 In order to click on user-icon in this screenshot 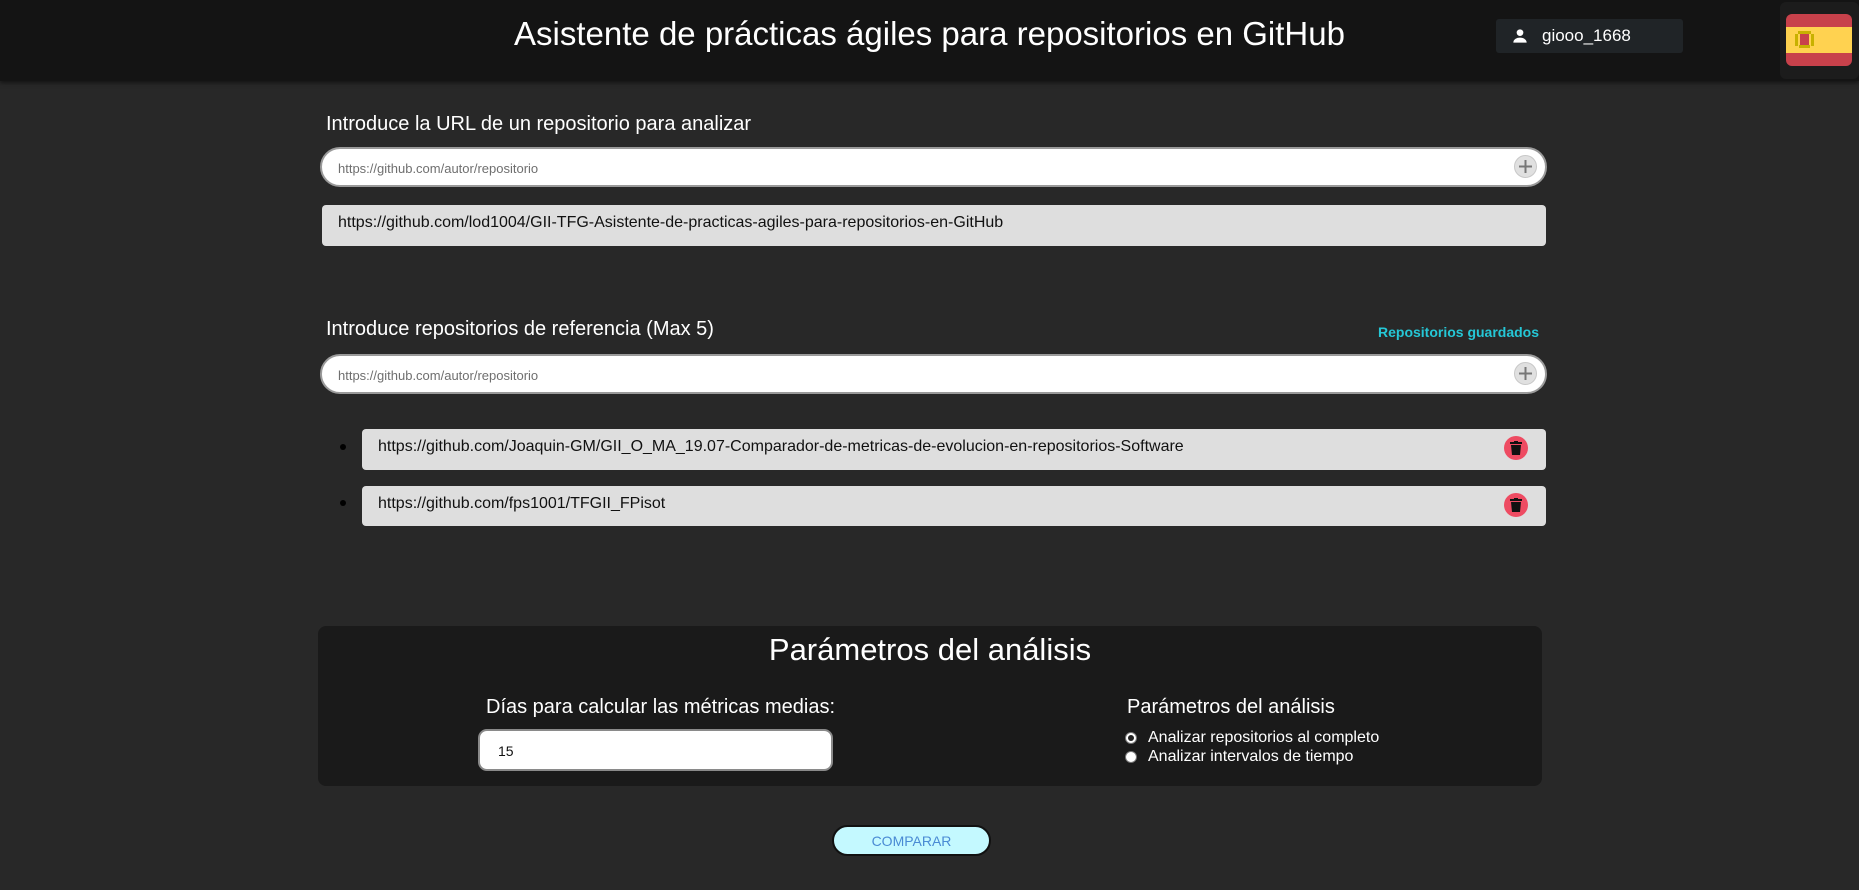, I will do `click(1520, 36)`.